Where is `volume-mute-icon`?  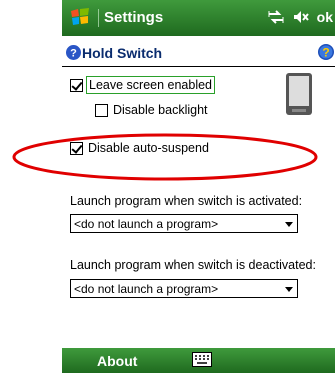
volume-mute-icon is located at coordinates (301, 17).